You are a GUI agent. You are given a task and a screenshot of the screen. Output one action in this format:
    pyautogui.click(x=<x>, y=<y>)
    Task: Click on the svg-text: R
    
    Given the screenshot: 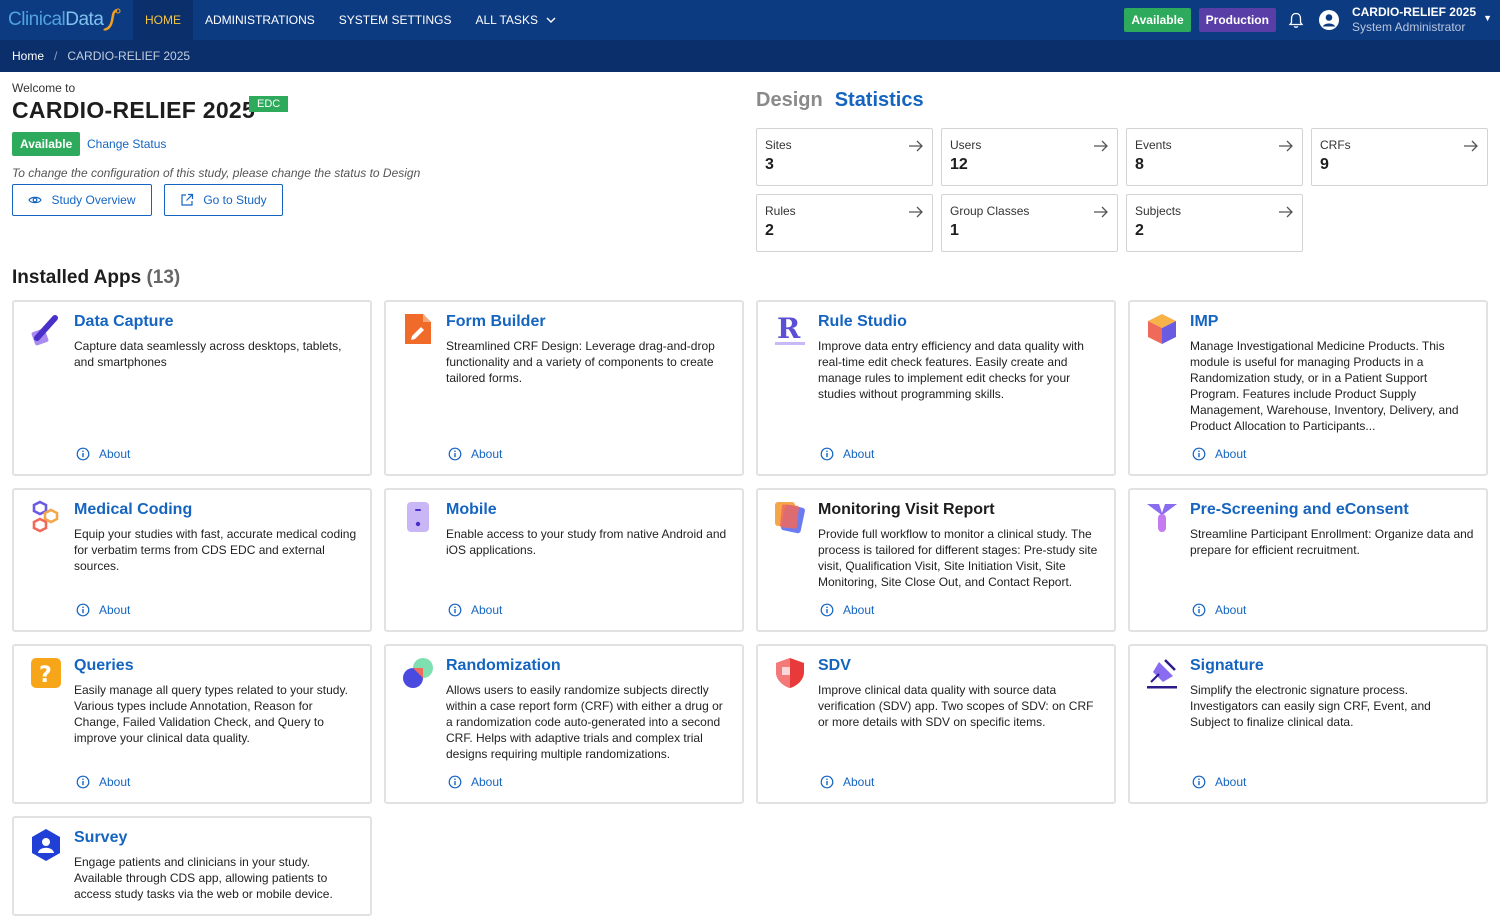 What is the action you would take?
    pyautogui.click(x=789, y=328)
    